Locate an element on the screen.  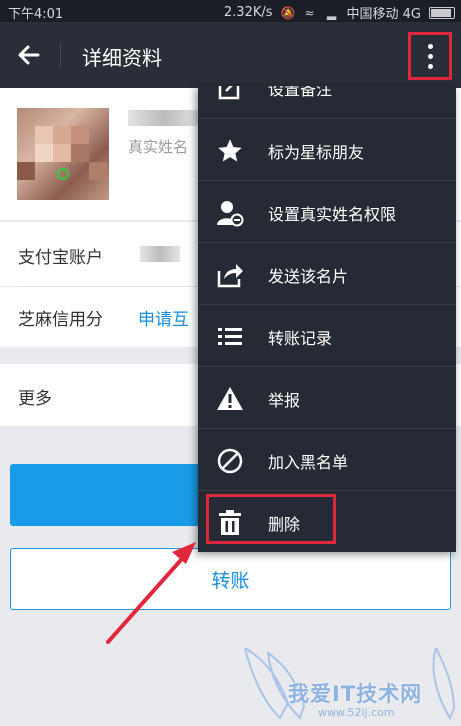
nickname-blurred is located at coordinates (164, 118).